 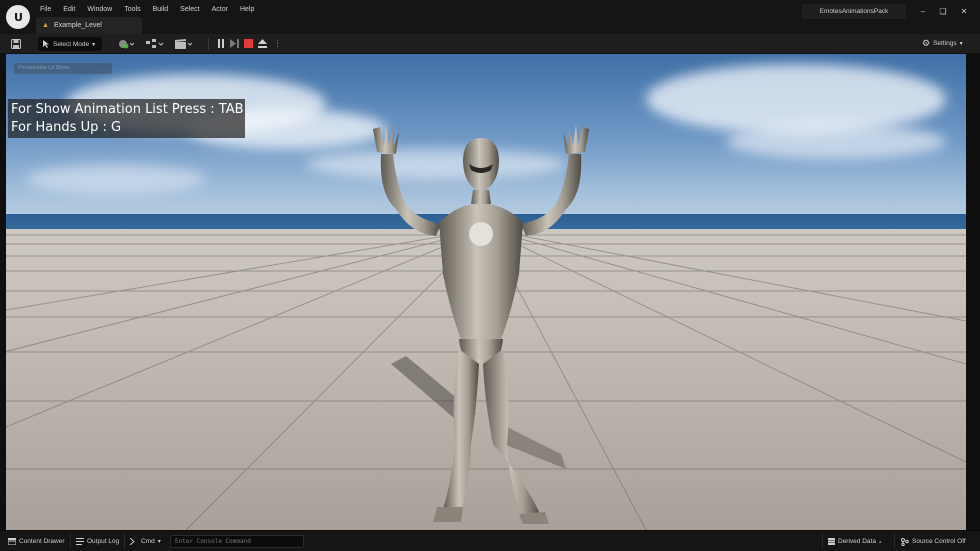 I want to click on menu-tools: Tools, so click(x=132, y=9).